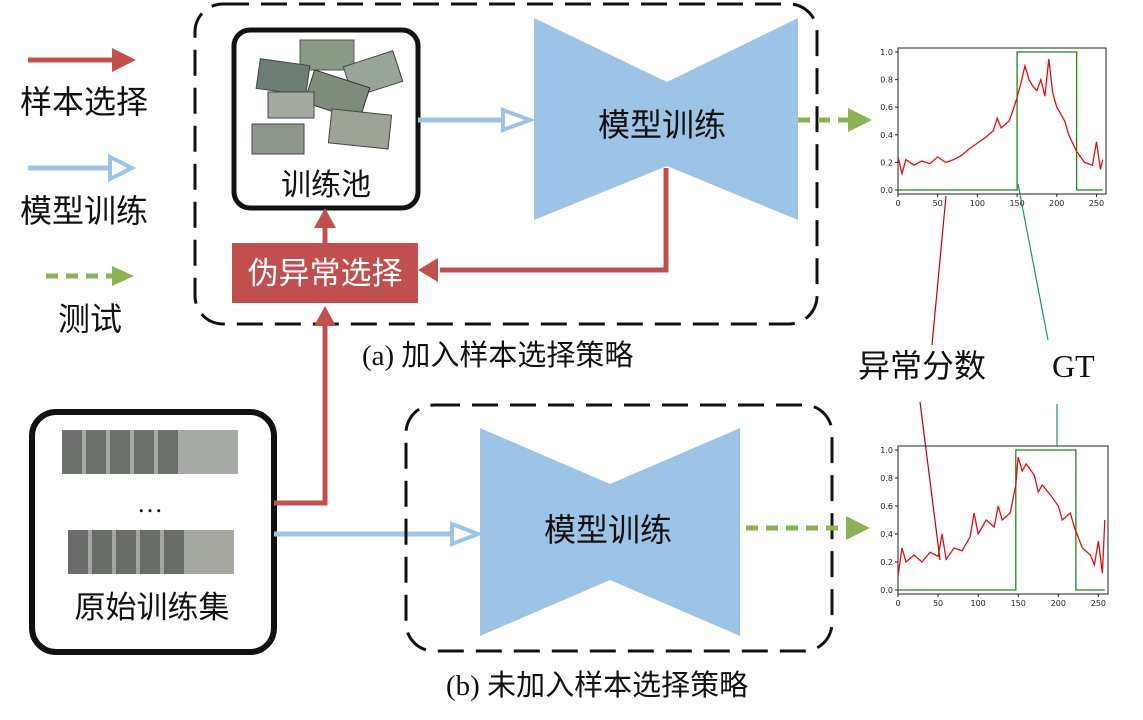 The height and width of the screenshot is (720, 1143). Describe the element at coordinates (122, 168) in the screenshot. I see `legend-training-arrowhead` at that location.